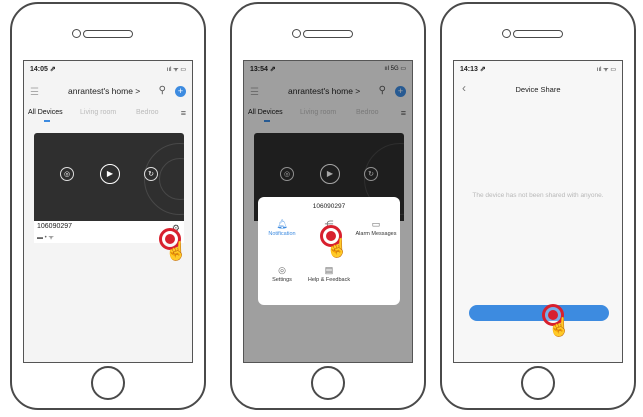  I want to click on tab-bedroom: Bedroo, so click(147, 112).